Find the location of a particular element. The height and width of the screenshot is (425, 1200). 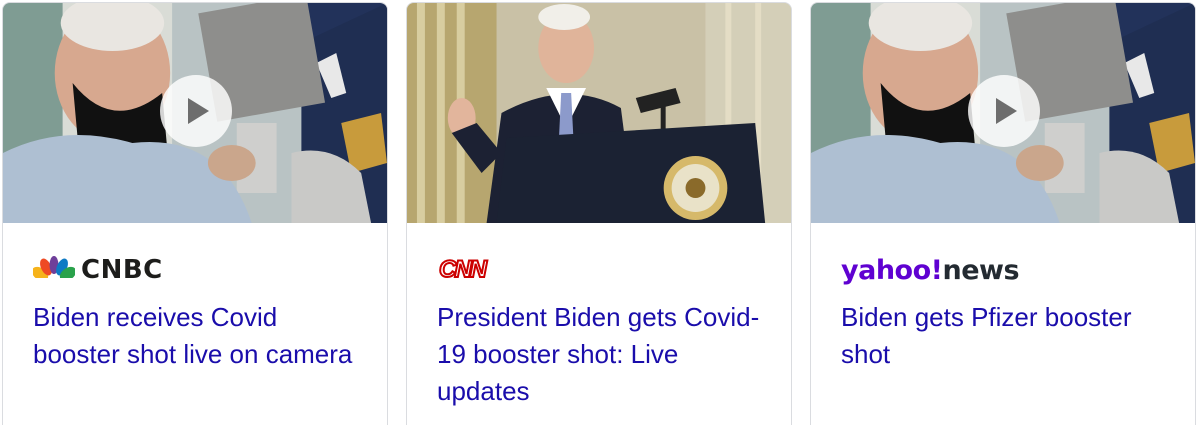

yahoo-brand-text: yahoo! is located at coordinates (892, 270).